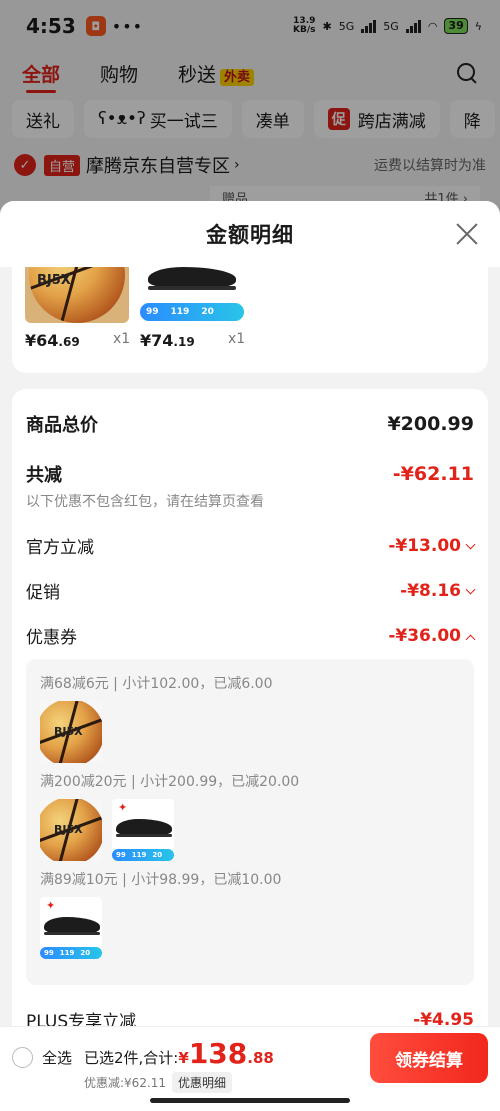  I want to click on goods-item-basketball: BJ5X ¥64.69 x1, so click(78, 308).